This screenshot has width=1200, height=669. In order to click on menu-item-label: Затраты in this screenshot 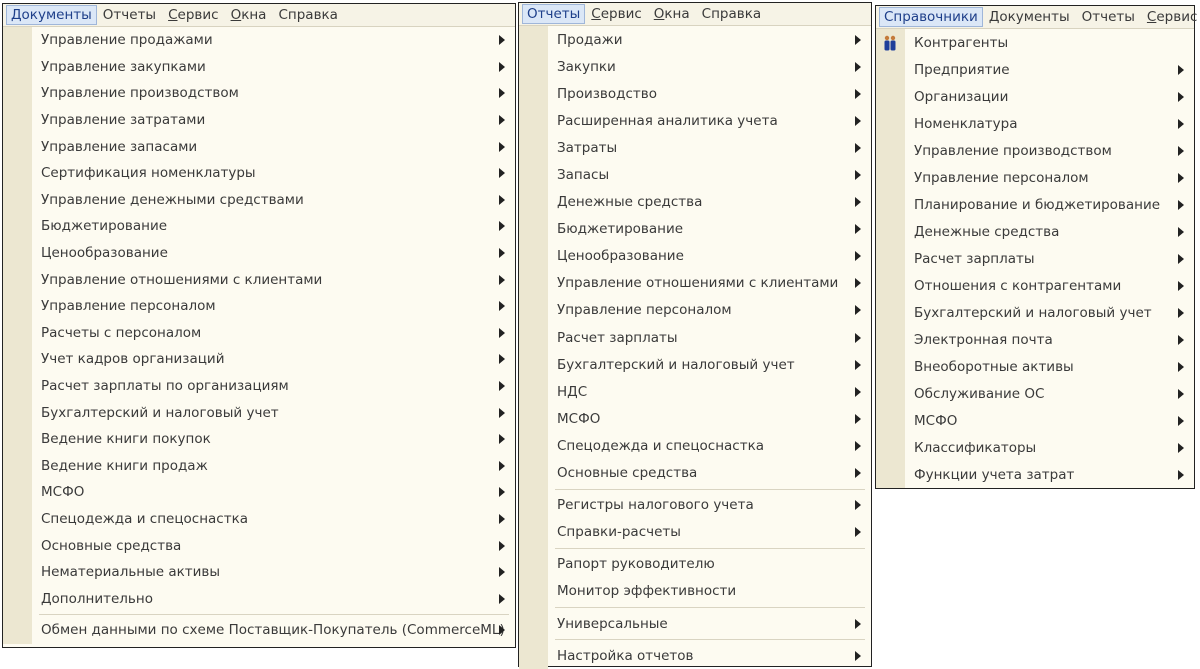, I will do `click(587, 147)`.